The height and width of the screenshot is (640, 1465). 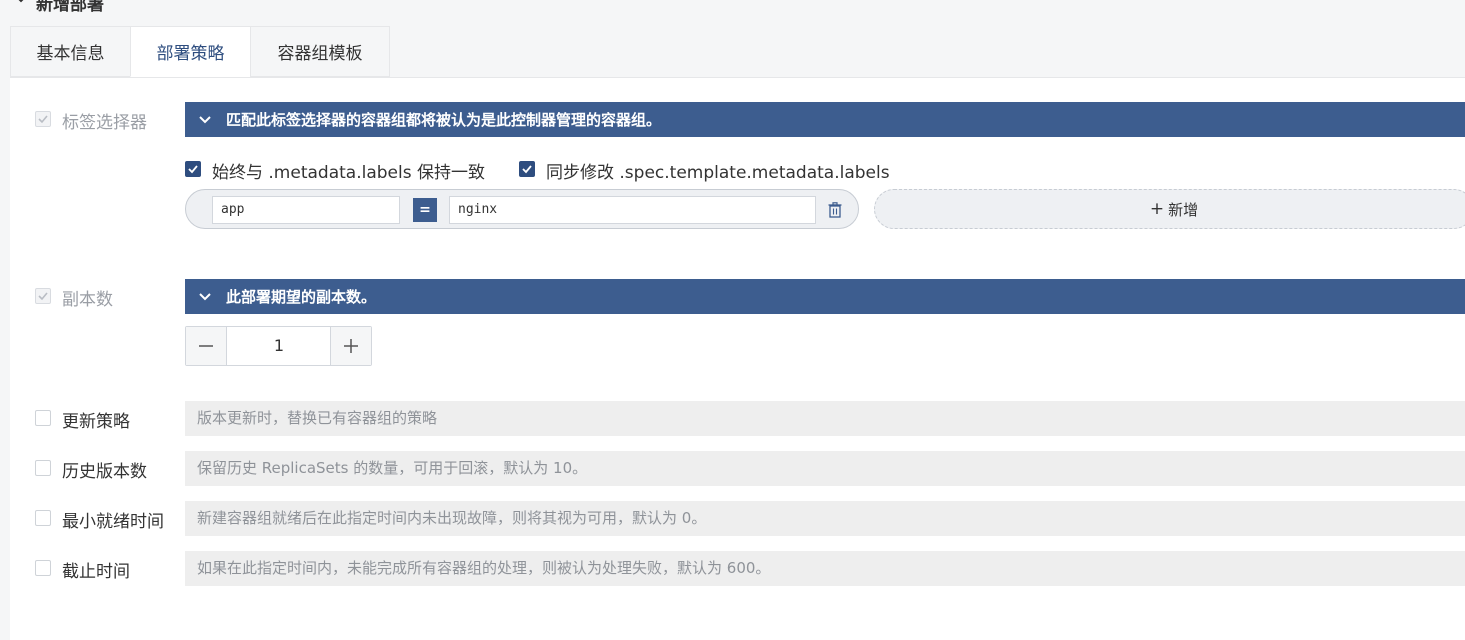 I want to click on replicas-value-input: 1, so click(x=279, y=346).